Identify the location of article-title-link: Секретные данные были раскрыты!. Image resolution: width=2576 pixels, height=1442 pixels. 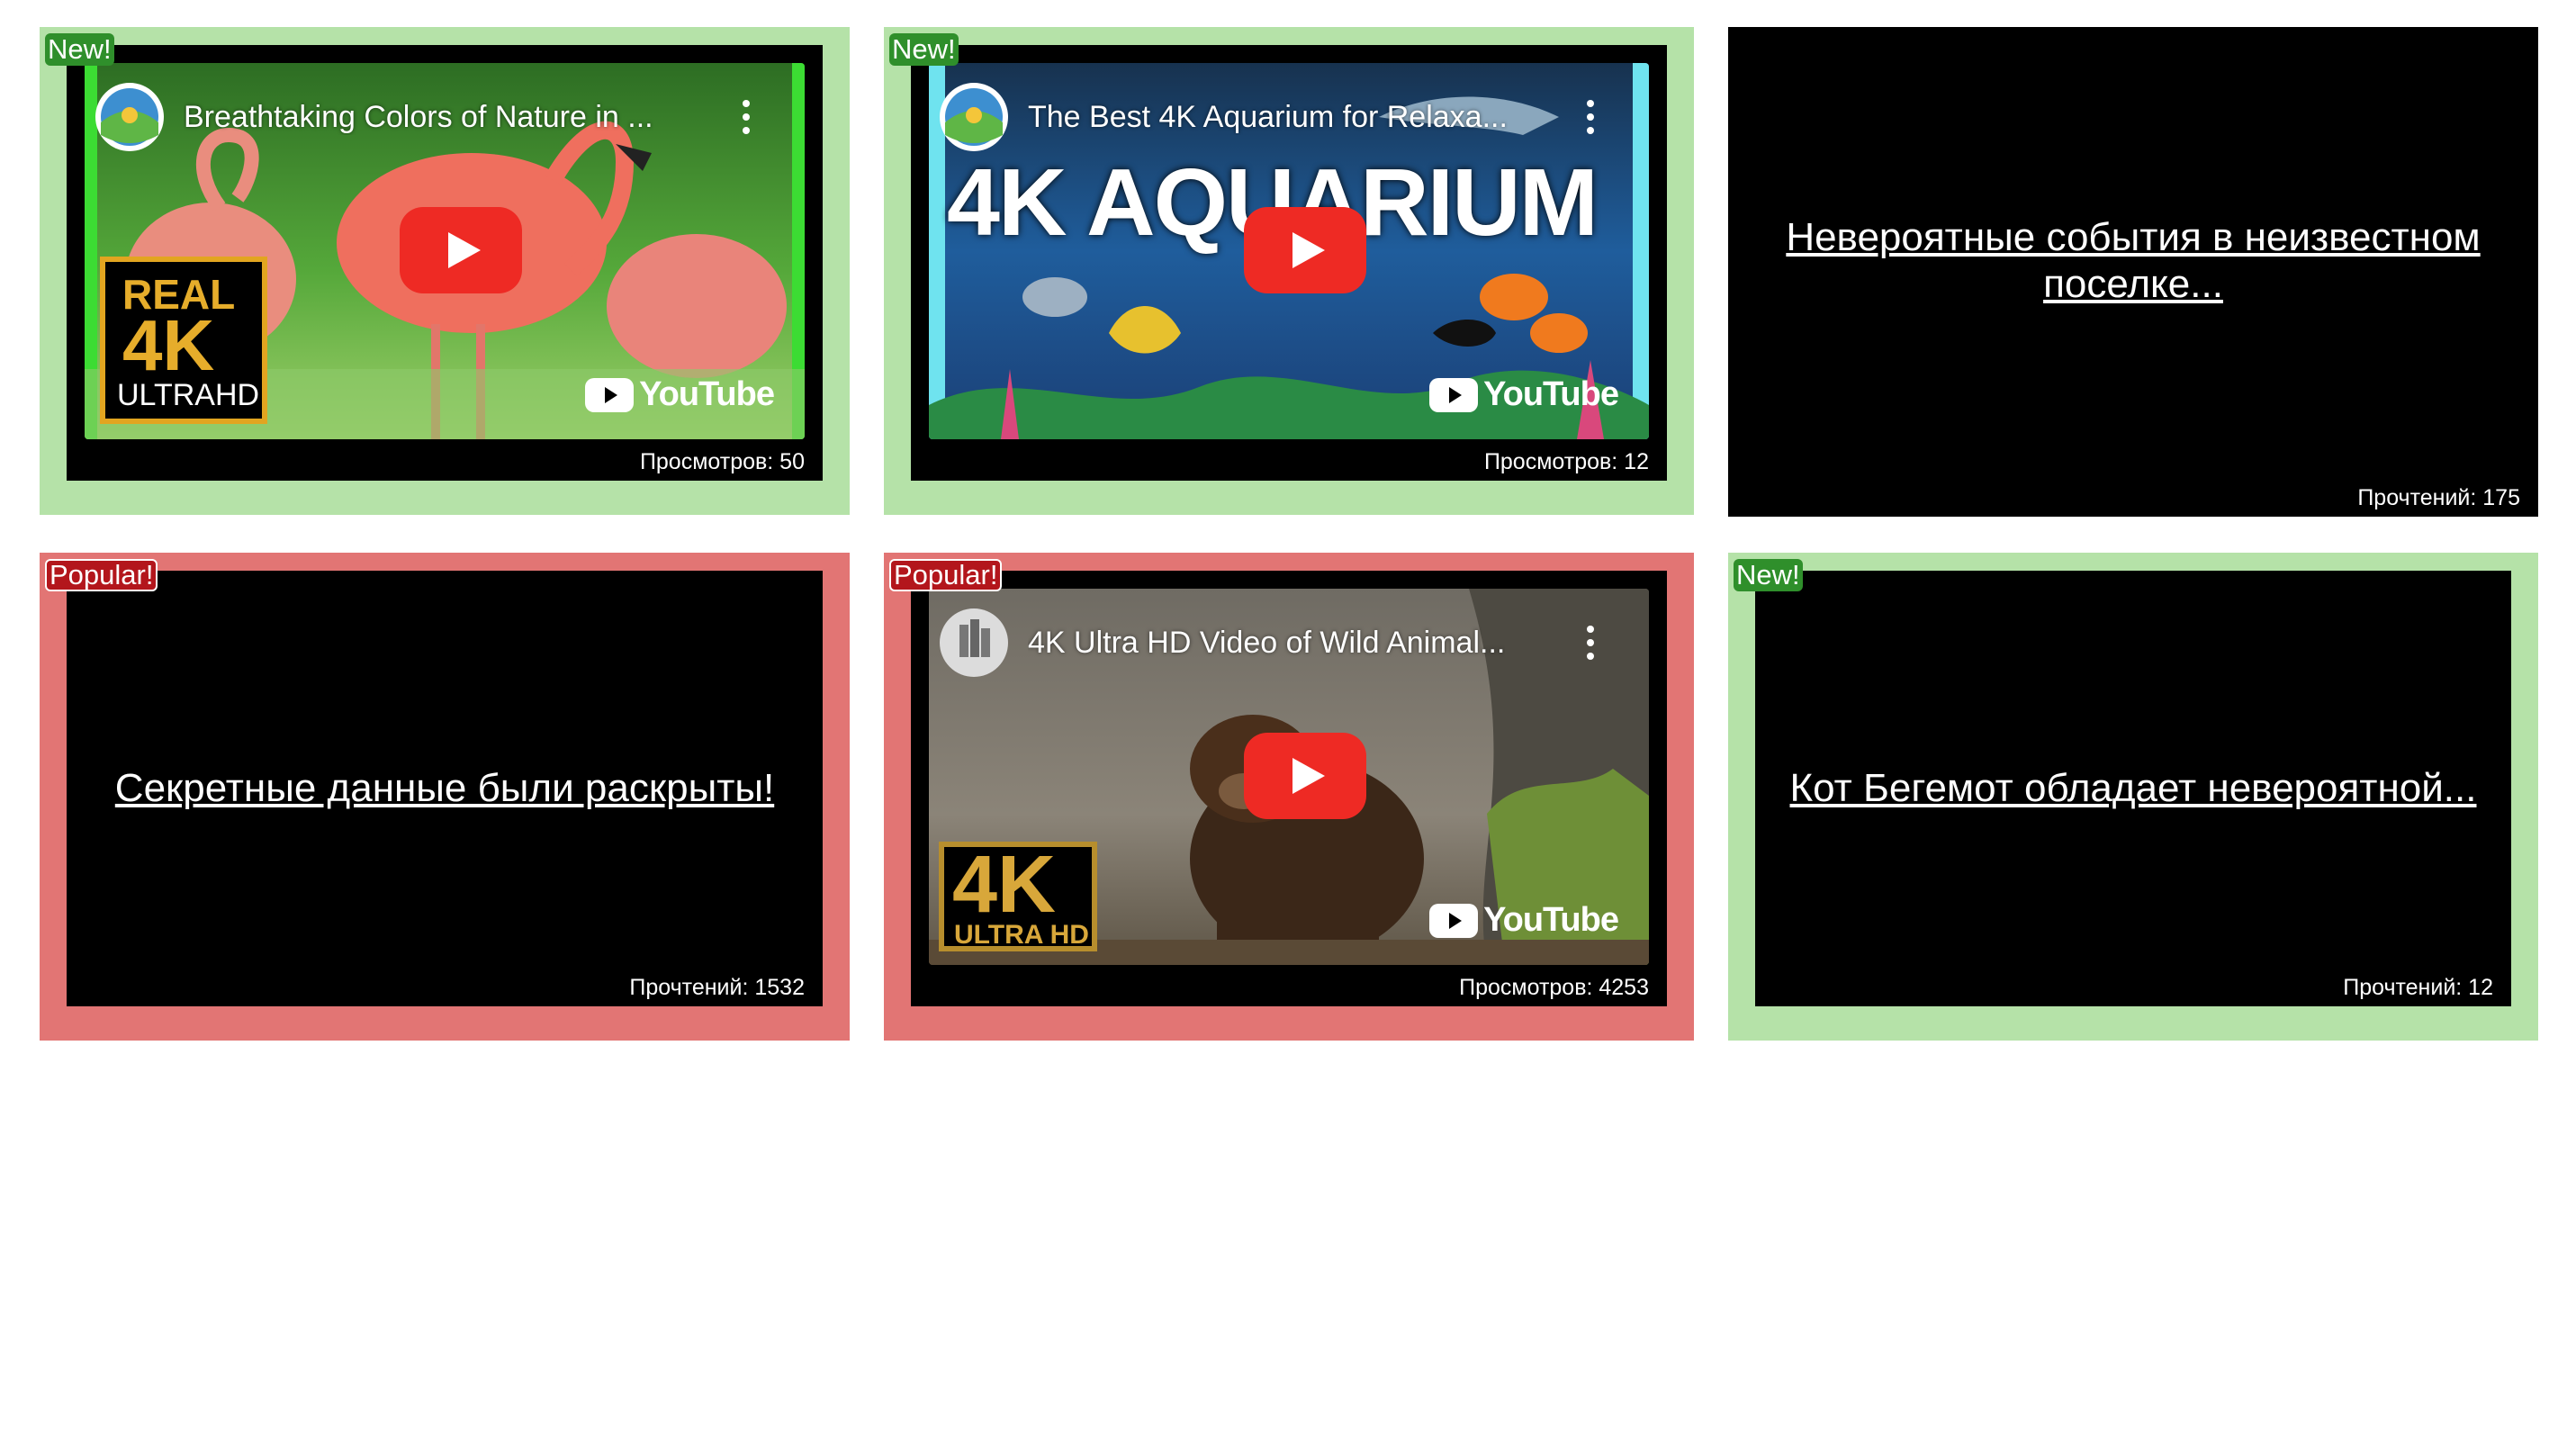
(445, 788).